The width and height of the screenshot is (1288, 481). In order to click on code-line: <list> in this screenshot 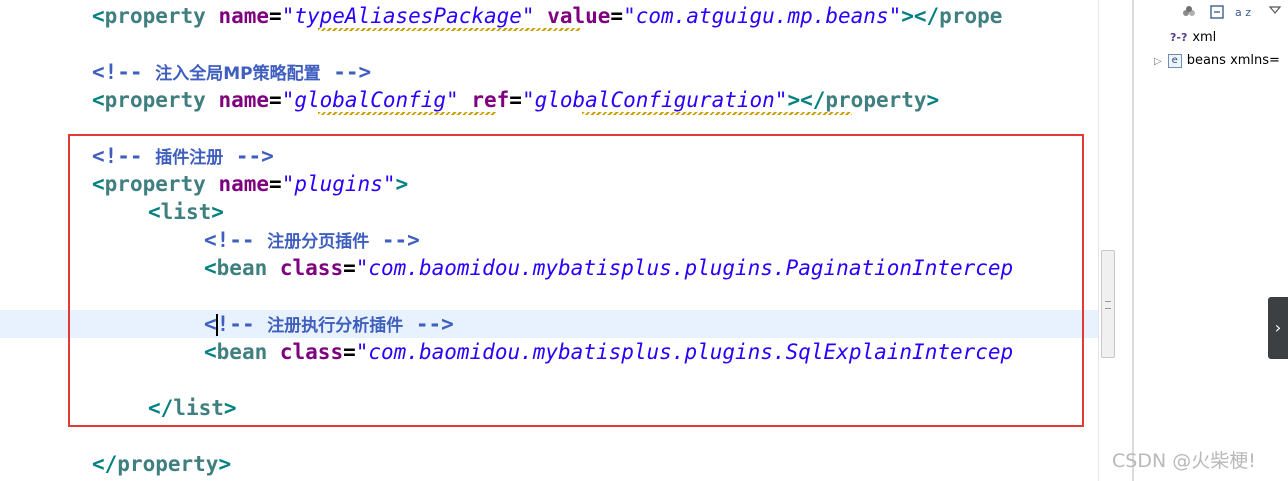, I will do `click(623, 212)`.